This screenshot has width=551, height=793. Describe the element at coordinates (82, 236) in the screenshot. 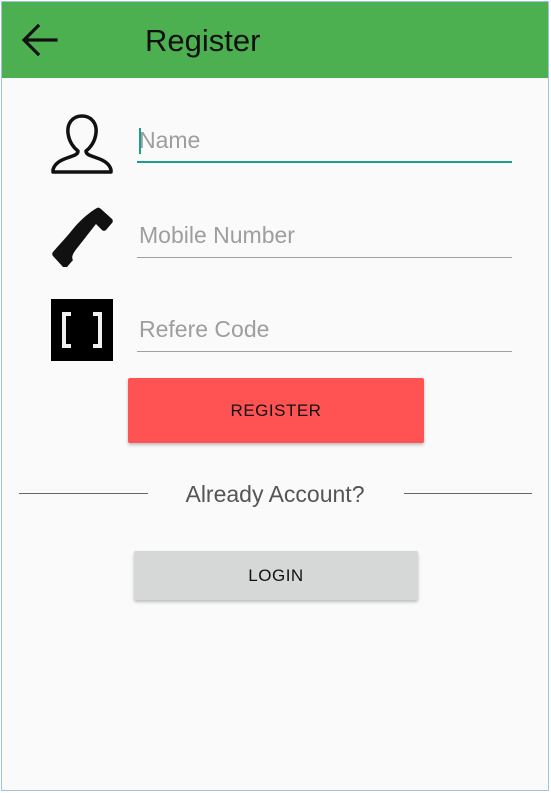

I see `phone-icon` at that location.